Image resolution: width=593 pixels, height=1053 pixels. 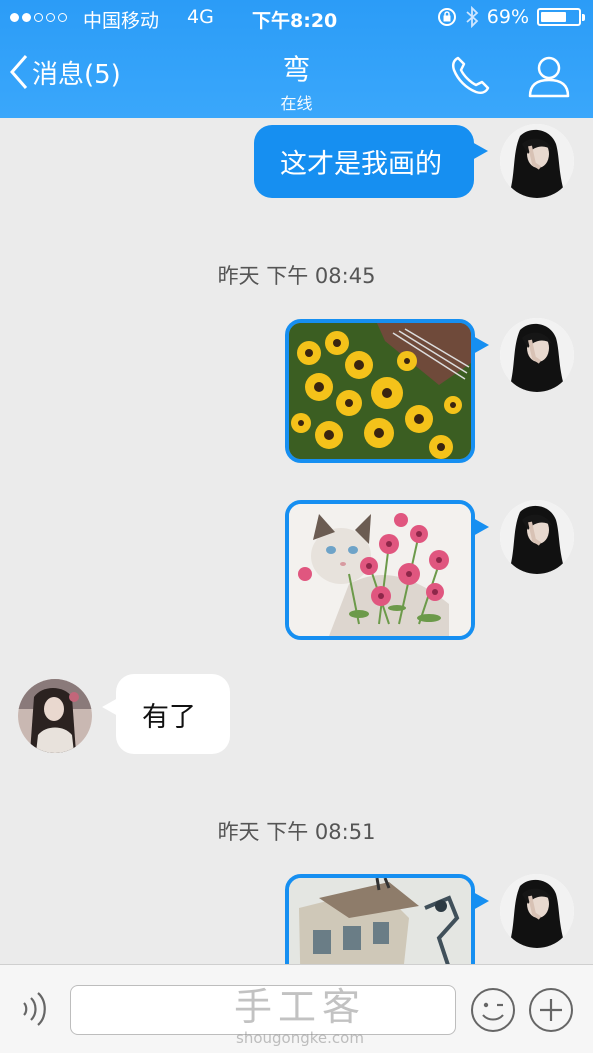 I want to click on avatar-contact, so click(x=55, y=716).